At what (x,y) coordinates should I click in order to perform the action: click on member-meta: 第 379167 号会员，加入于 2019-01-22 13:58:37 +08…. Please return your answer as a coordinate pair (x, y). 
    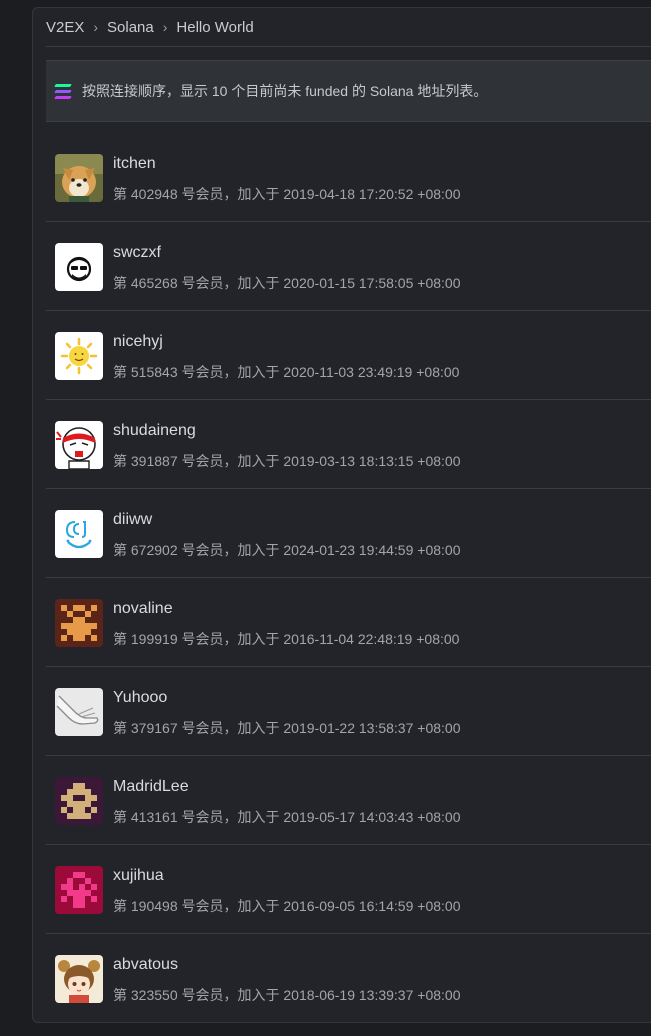
    Looking at the image, I should click on (287, 728).